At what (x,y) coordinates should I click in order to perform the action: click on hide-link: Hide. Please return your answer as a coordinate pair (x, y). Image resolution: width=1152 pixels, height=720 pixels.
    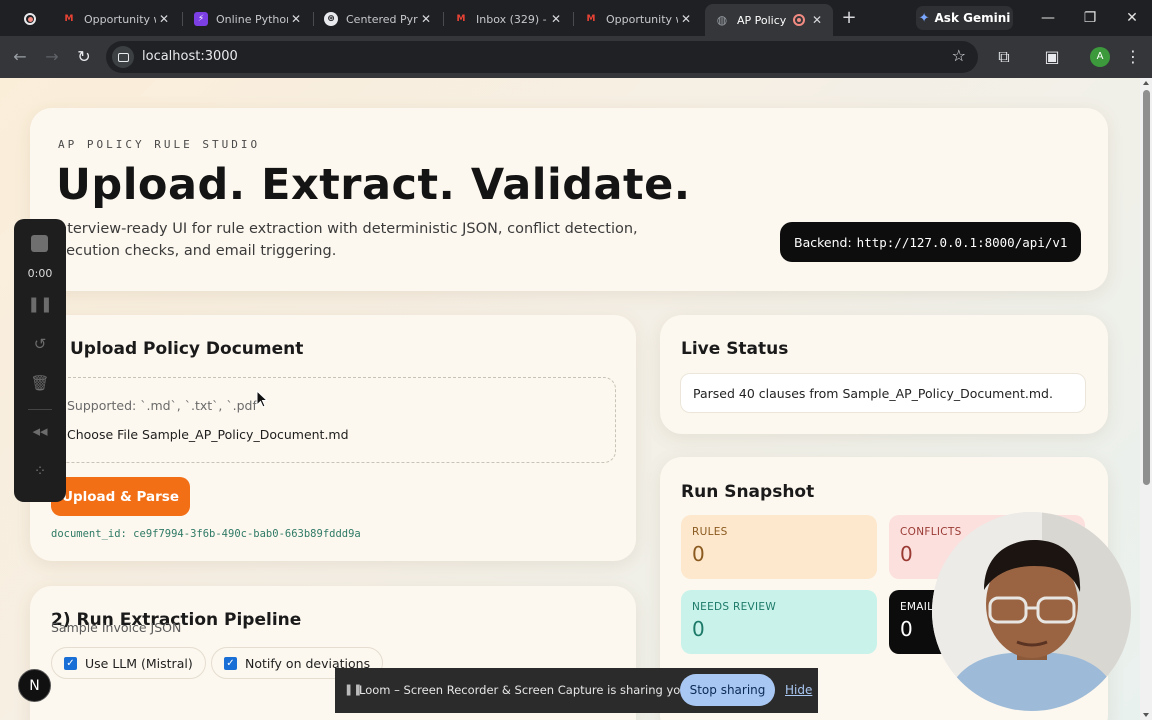
    Looking at the image, I should click on (798, 690).